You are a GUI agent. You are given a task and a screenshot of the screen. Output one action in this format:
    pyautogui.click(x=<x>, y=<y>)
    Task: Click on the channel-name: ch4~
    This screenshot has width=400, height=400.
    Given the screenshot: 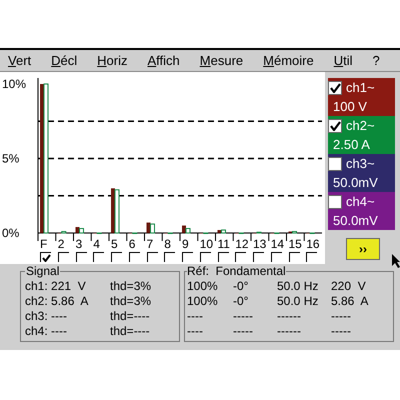 What is the action you would take?
    pyautogui.click(x=360, y=201)
    